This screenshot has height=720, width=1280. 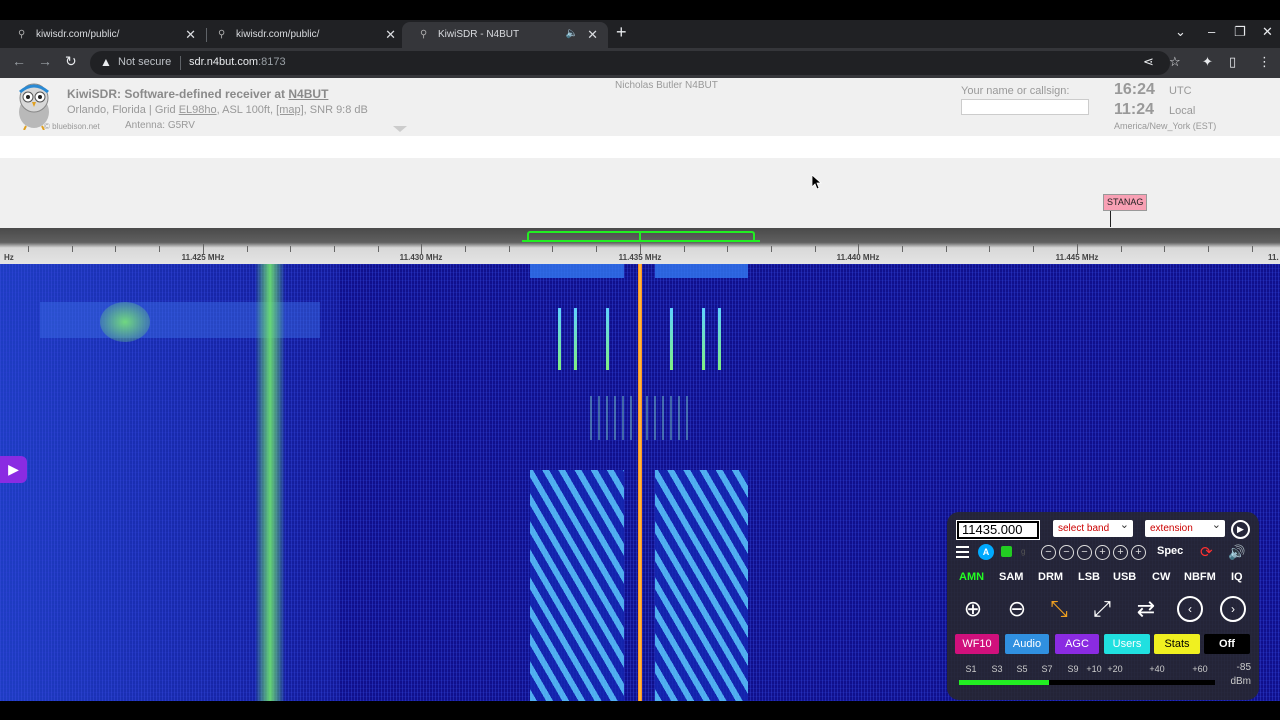 I want to click on spec-button: Spec, so click(x=1170, y=551).